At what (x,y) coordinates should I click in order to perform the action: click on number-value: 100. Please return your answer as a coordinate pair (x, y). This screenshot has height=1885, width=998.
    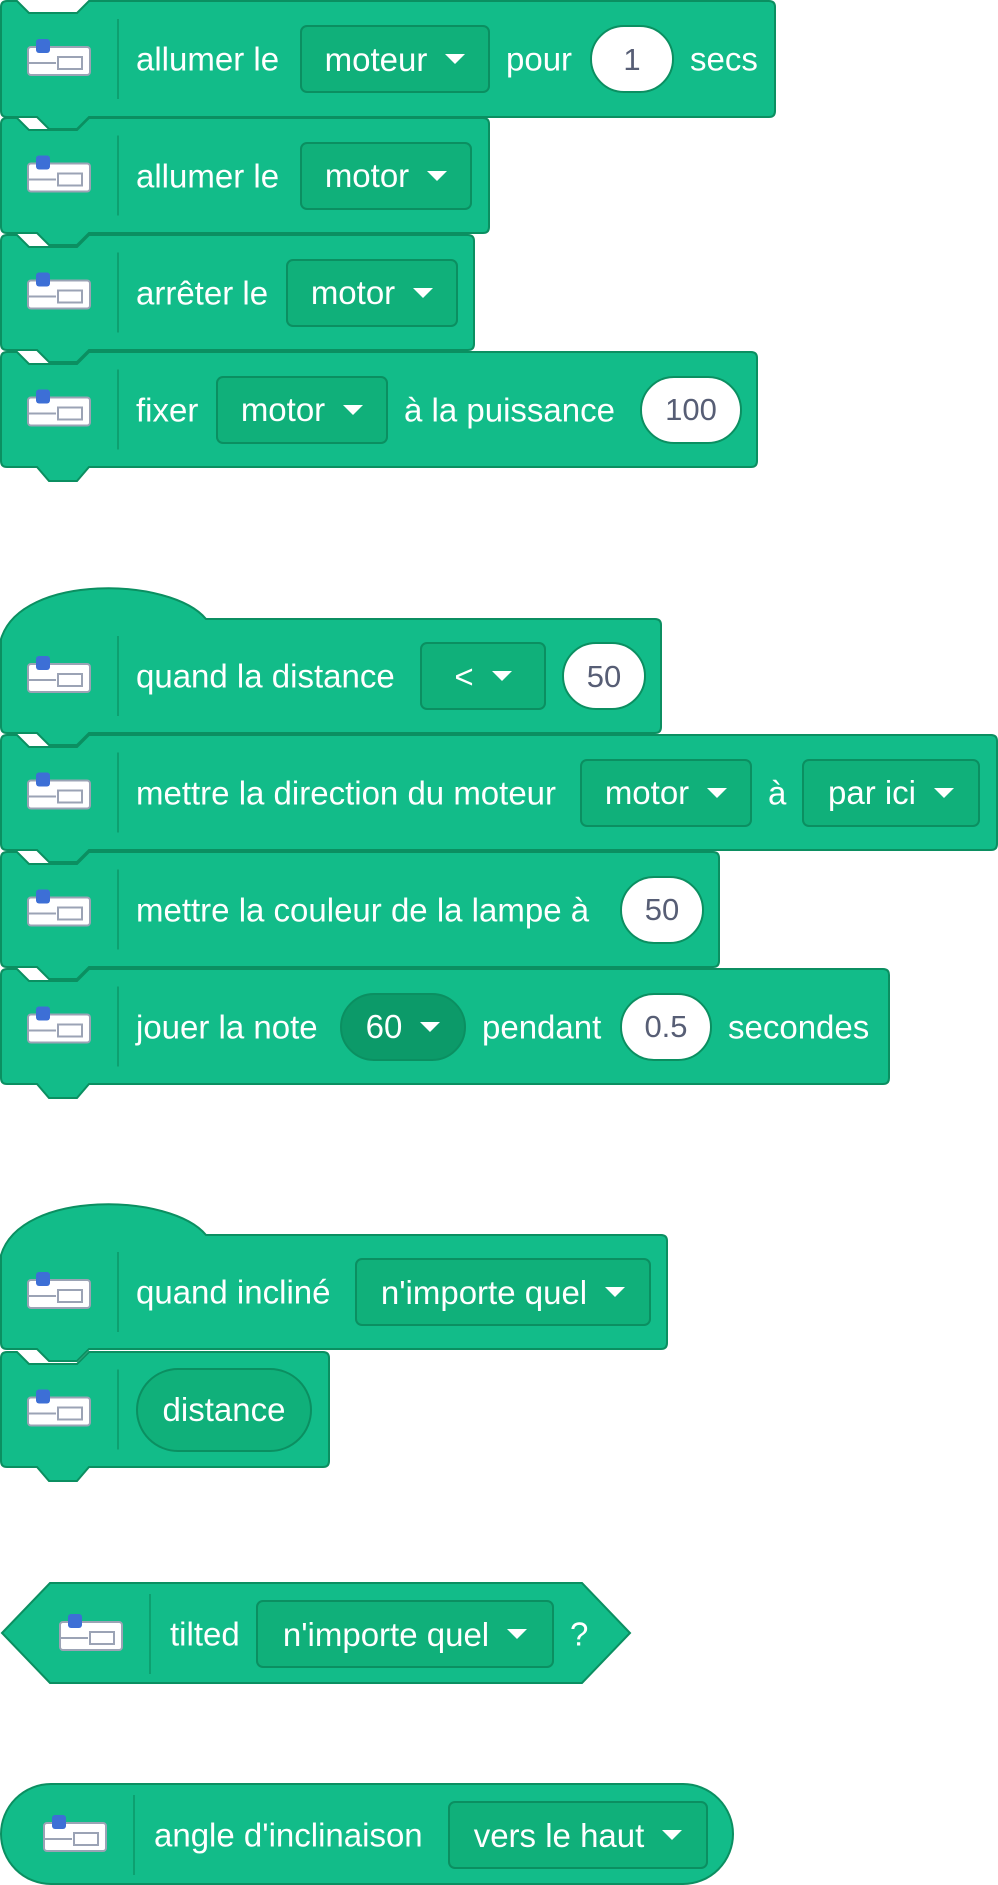
    Looking at the image, I should click on (691, 409).